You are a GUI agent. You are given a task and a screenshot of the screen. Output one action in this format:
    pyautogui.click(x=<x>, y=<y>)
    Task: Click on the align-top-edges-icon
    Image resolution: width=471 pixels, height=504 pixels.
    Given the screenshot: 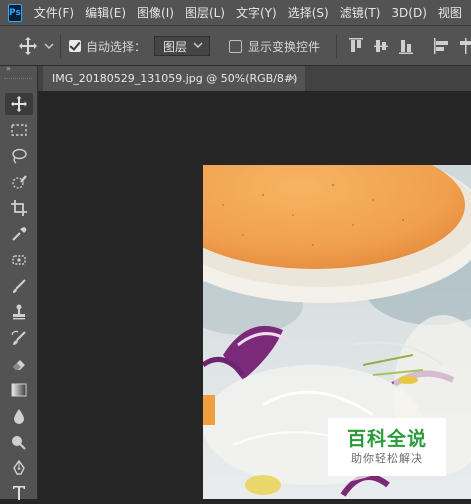 What is the action you would take?
    pyautogui.click(x=356, y=46)
    